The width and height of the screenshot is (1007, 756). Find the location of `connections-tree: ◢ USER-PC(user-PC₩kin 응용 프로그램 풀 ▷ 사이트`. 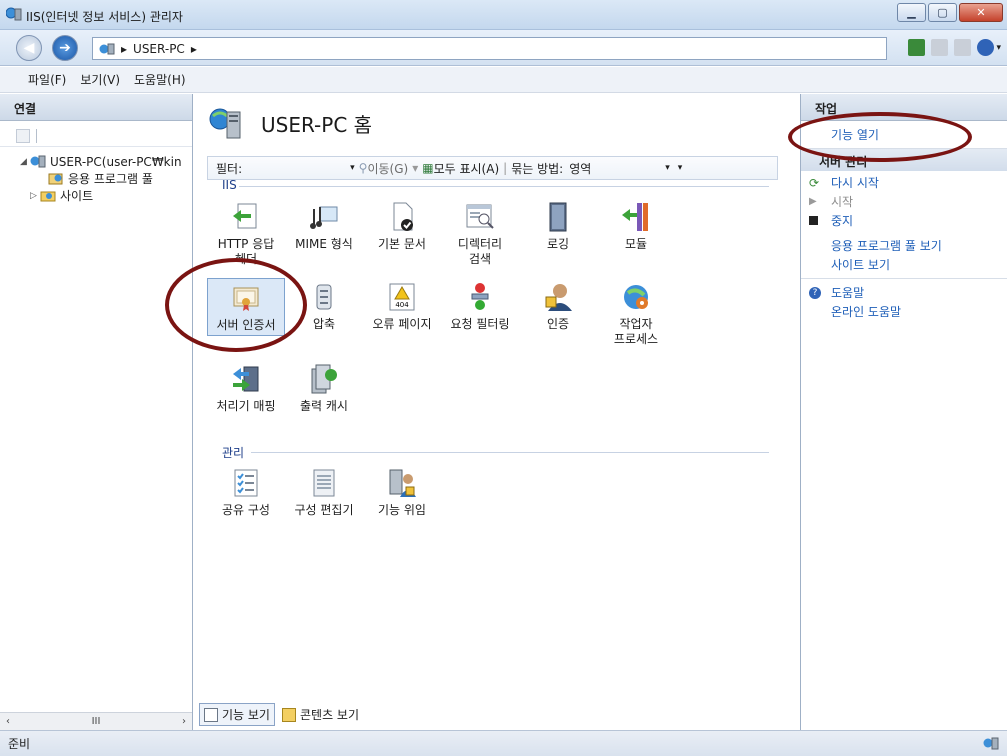

connections-tree: ◢ USER-PC(user-PC₩kin 응용 프로그램 풀 ▷ 사이트 is located at coordinates (96, 175).